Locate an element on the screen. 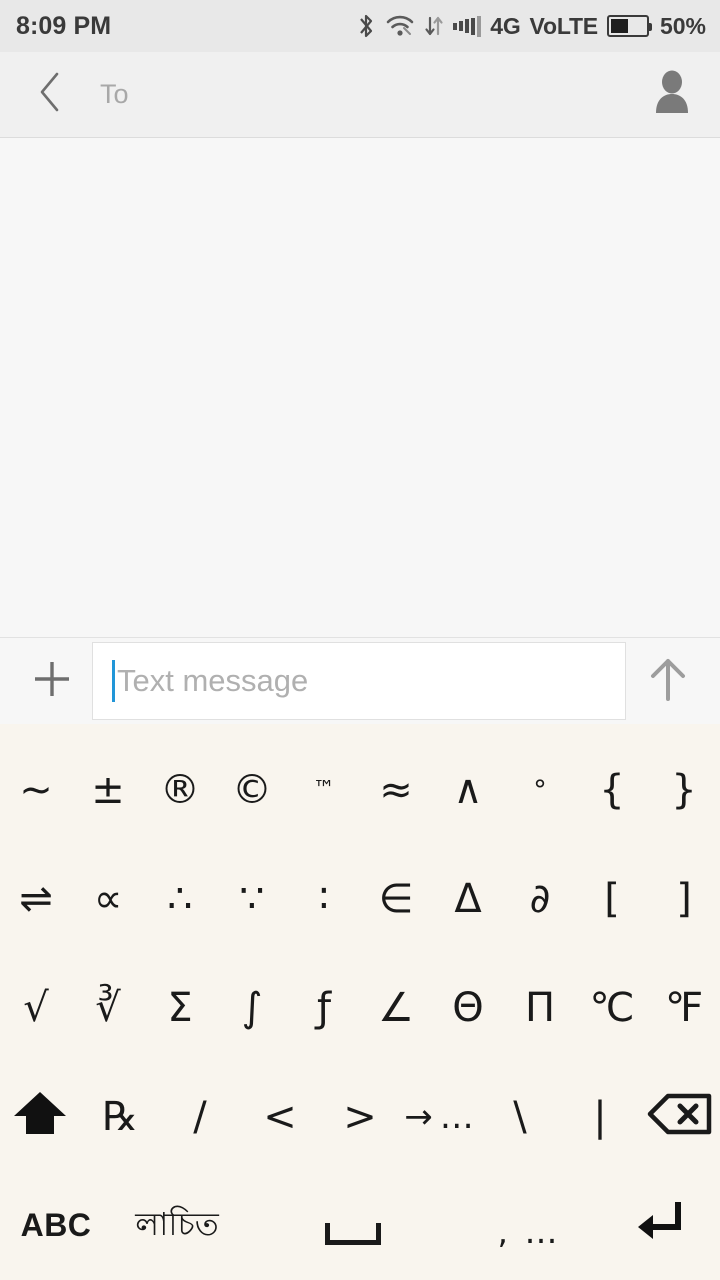 This screenshot has height=1280, width=720. nav-bar: To is located at coordinates (360, 95).